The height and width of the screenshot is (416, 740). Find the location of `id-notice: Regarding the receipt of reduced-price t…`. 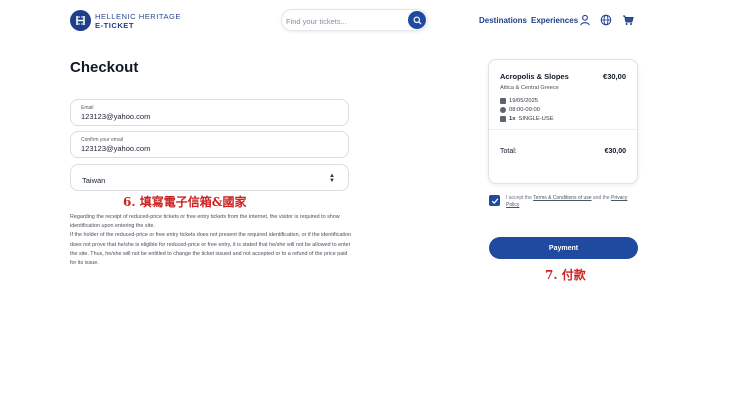

id-notice: Regarding the receipt of reduced-price t… is located at coordinates (211, 240).